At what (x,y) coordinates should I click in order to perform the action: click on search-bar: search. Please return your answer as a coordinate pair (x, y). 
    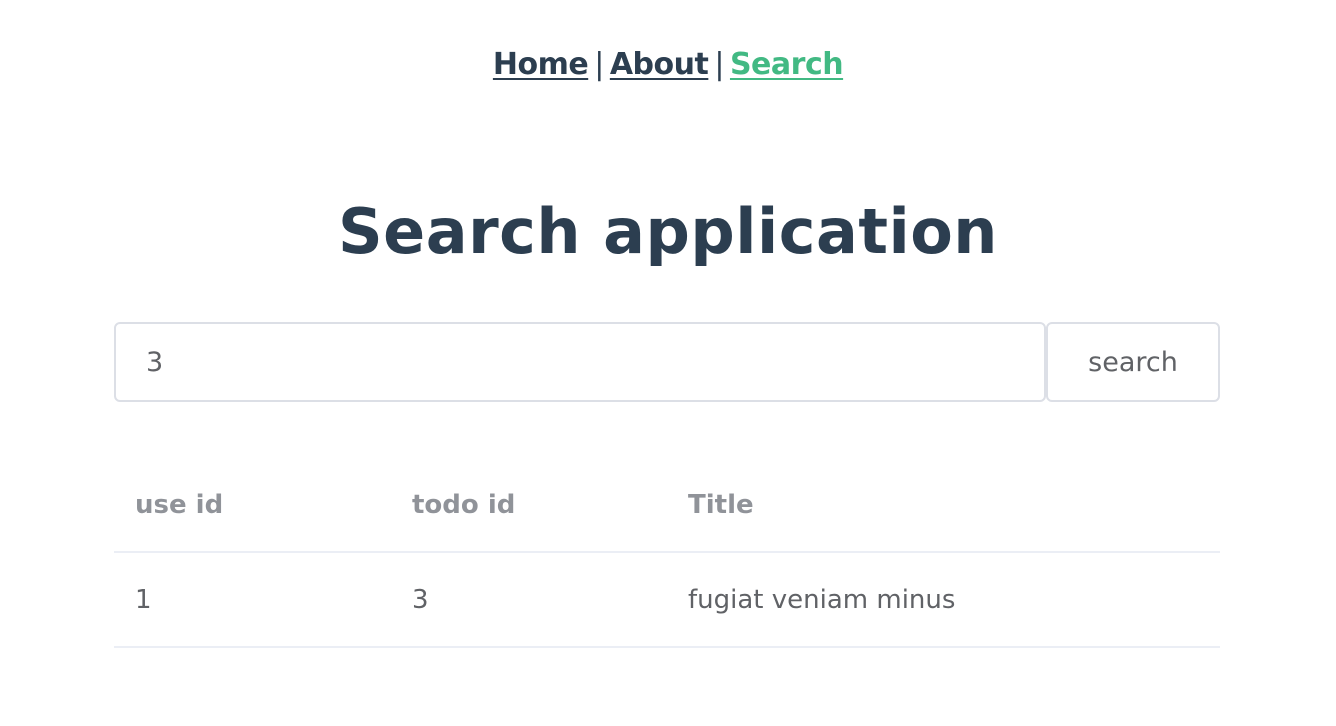
    Looking at the image, I should click on (667, 362).